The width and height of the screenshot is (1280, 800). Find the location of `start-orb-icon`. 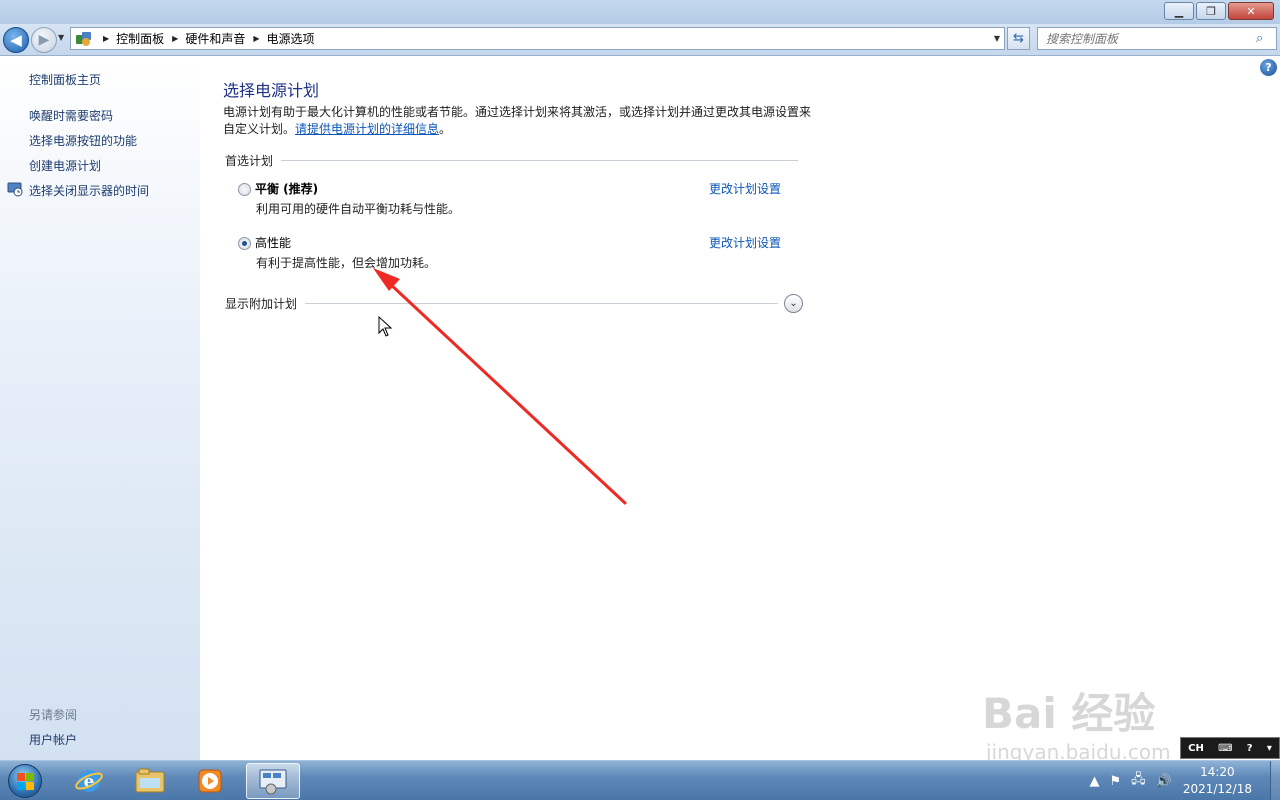

start-orb-icon is located at coordinates (25, 781).